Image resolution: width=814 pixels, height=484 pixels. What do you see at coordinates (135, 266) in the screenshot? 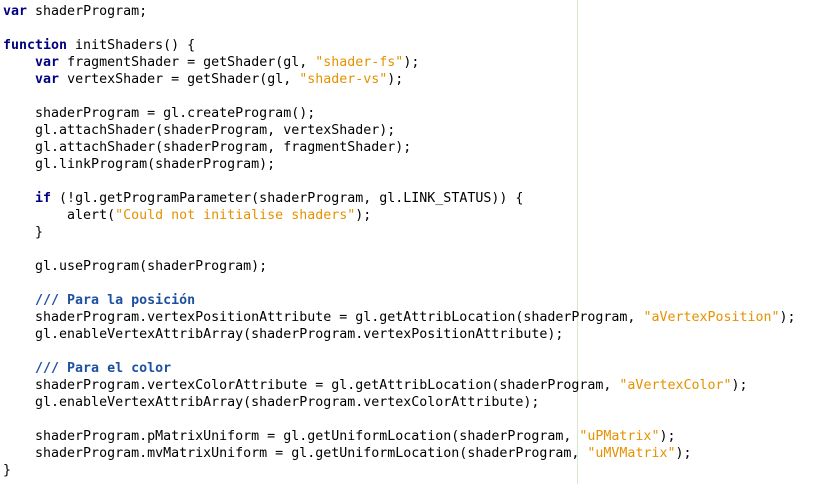
I see `code-token: gl.useProgram(shaderProgram);` at bounding box center [135, 266].